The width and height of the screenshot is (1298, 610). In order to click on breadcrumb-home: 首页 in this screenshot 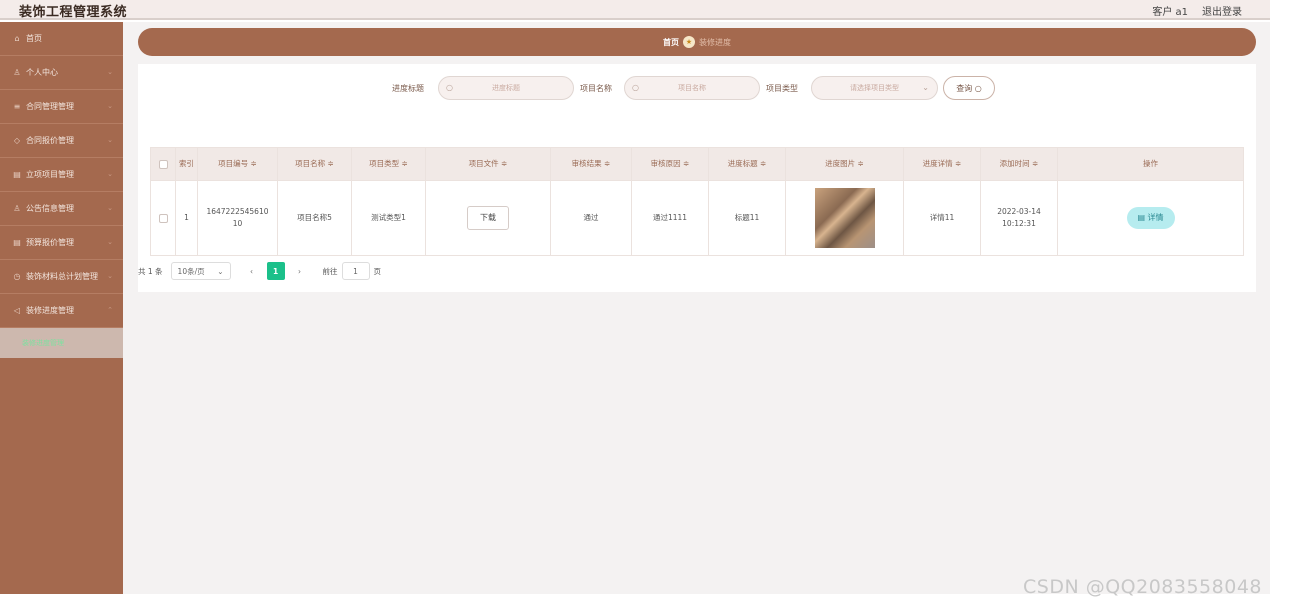, I will do `click(671, 42)`.